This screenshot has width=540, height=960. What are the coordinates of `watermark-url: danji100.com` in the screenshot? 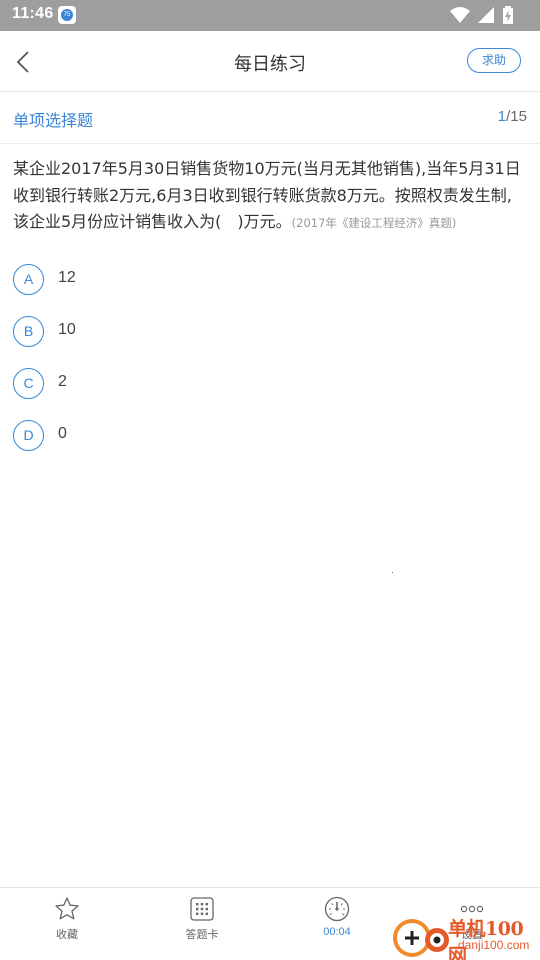 It's located at (494, 945).